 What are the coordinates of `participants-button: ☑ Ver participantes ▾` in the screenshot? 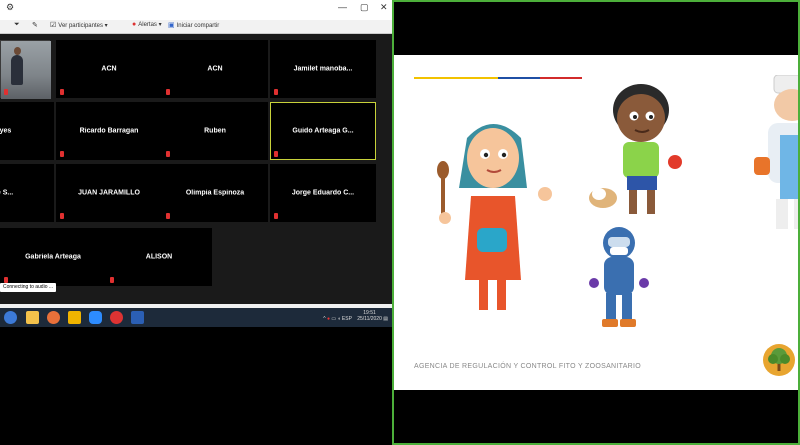 It's located at (79, 25).